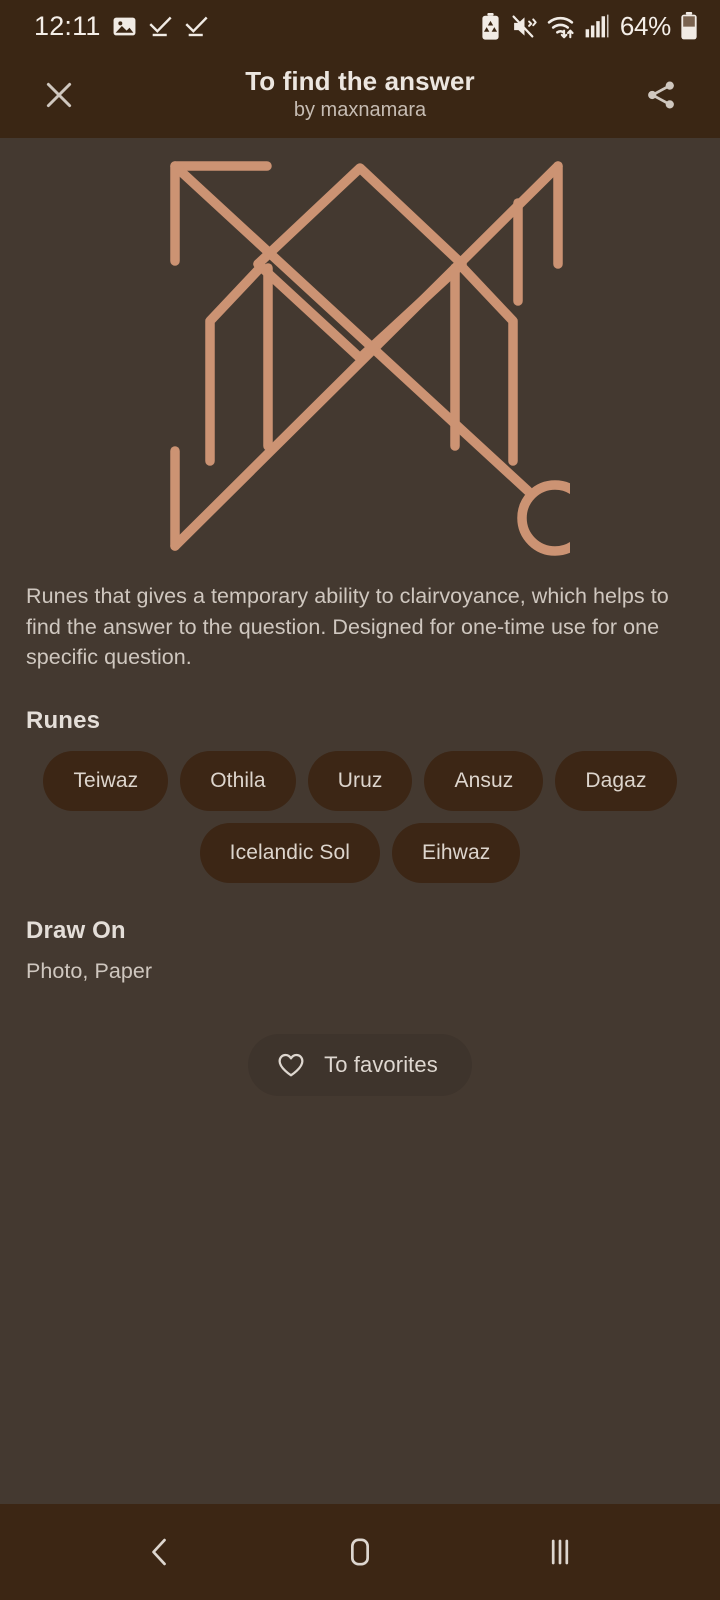  I want to click on status-bar-right: 64%, so click(588, 26).